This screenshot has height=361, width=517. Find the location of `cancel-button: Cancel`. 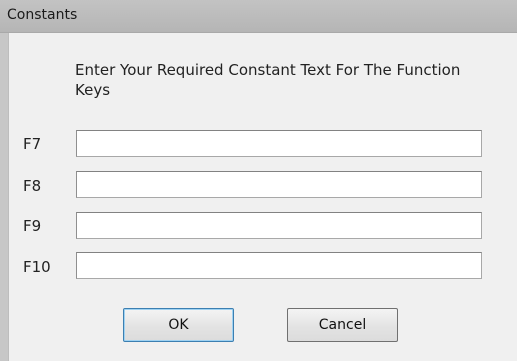

cancel-button: Cancel is located at coordinates (342, 325).